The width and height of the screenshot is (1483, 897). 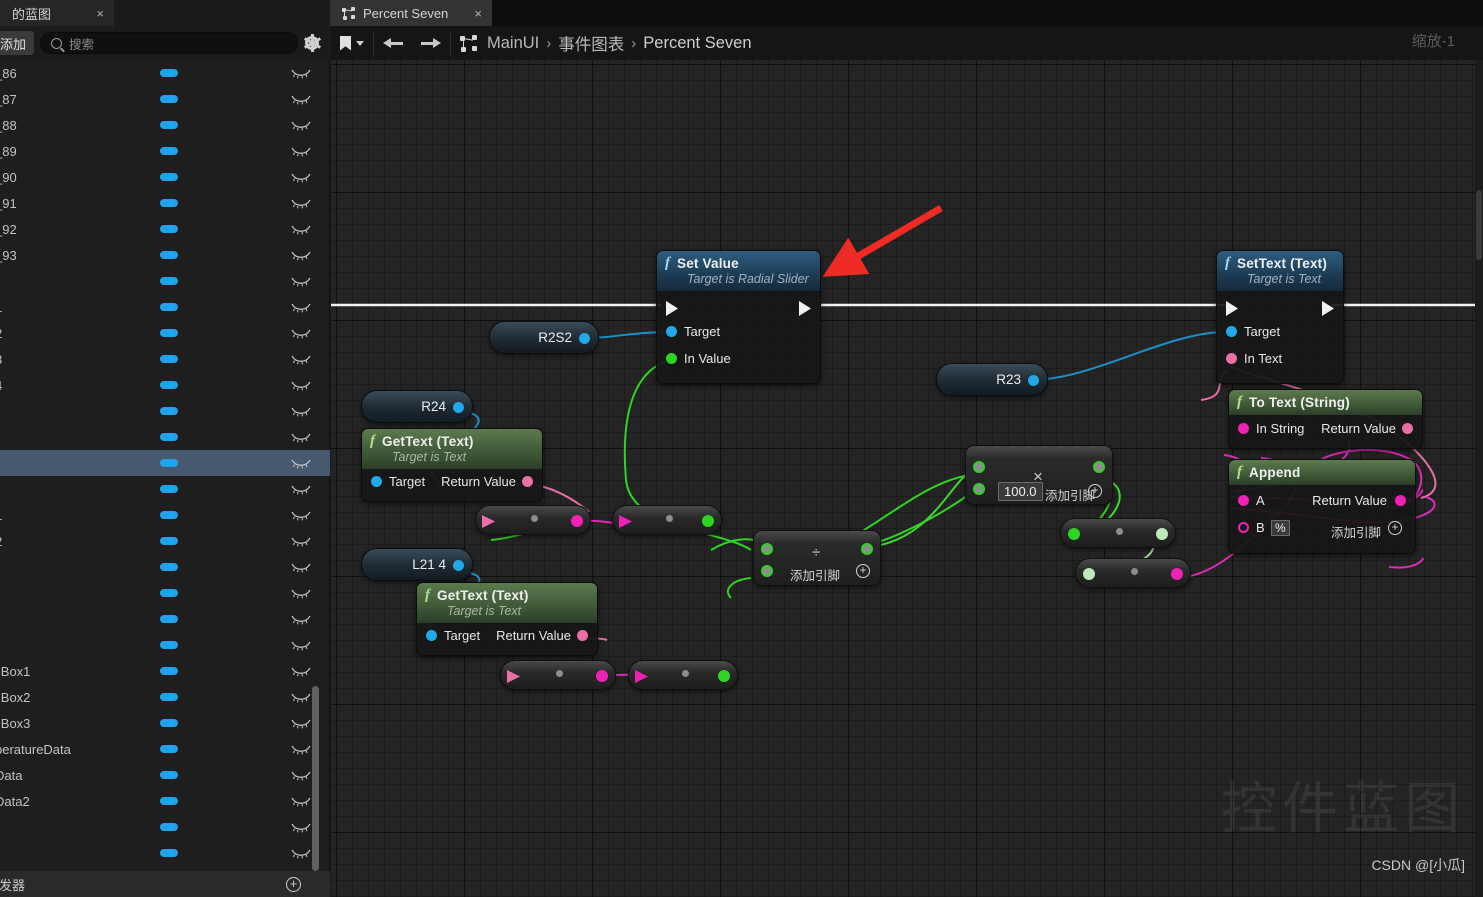 What do you see at coordinates (169, 43) in the screenshot?
I see `search-input: 搜索` at bounding box center [169, 43].